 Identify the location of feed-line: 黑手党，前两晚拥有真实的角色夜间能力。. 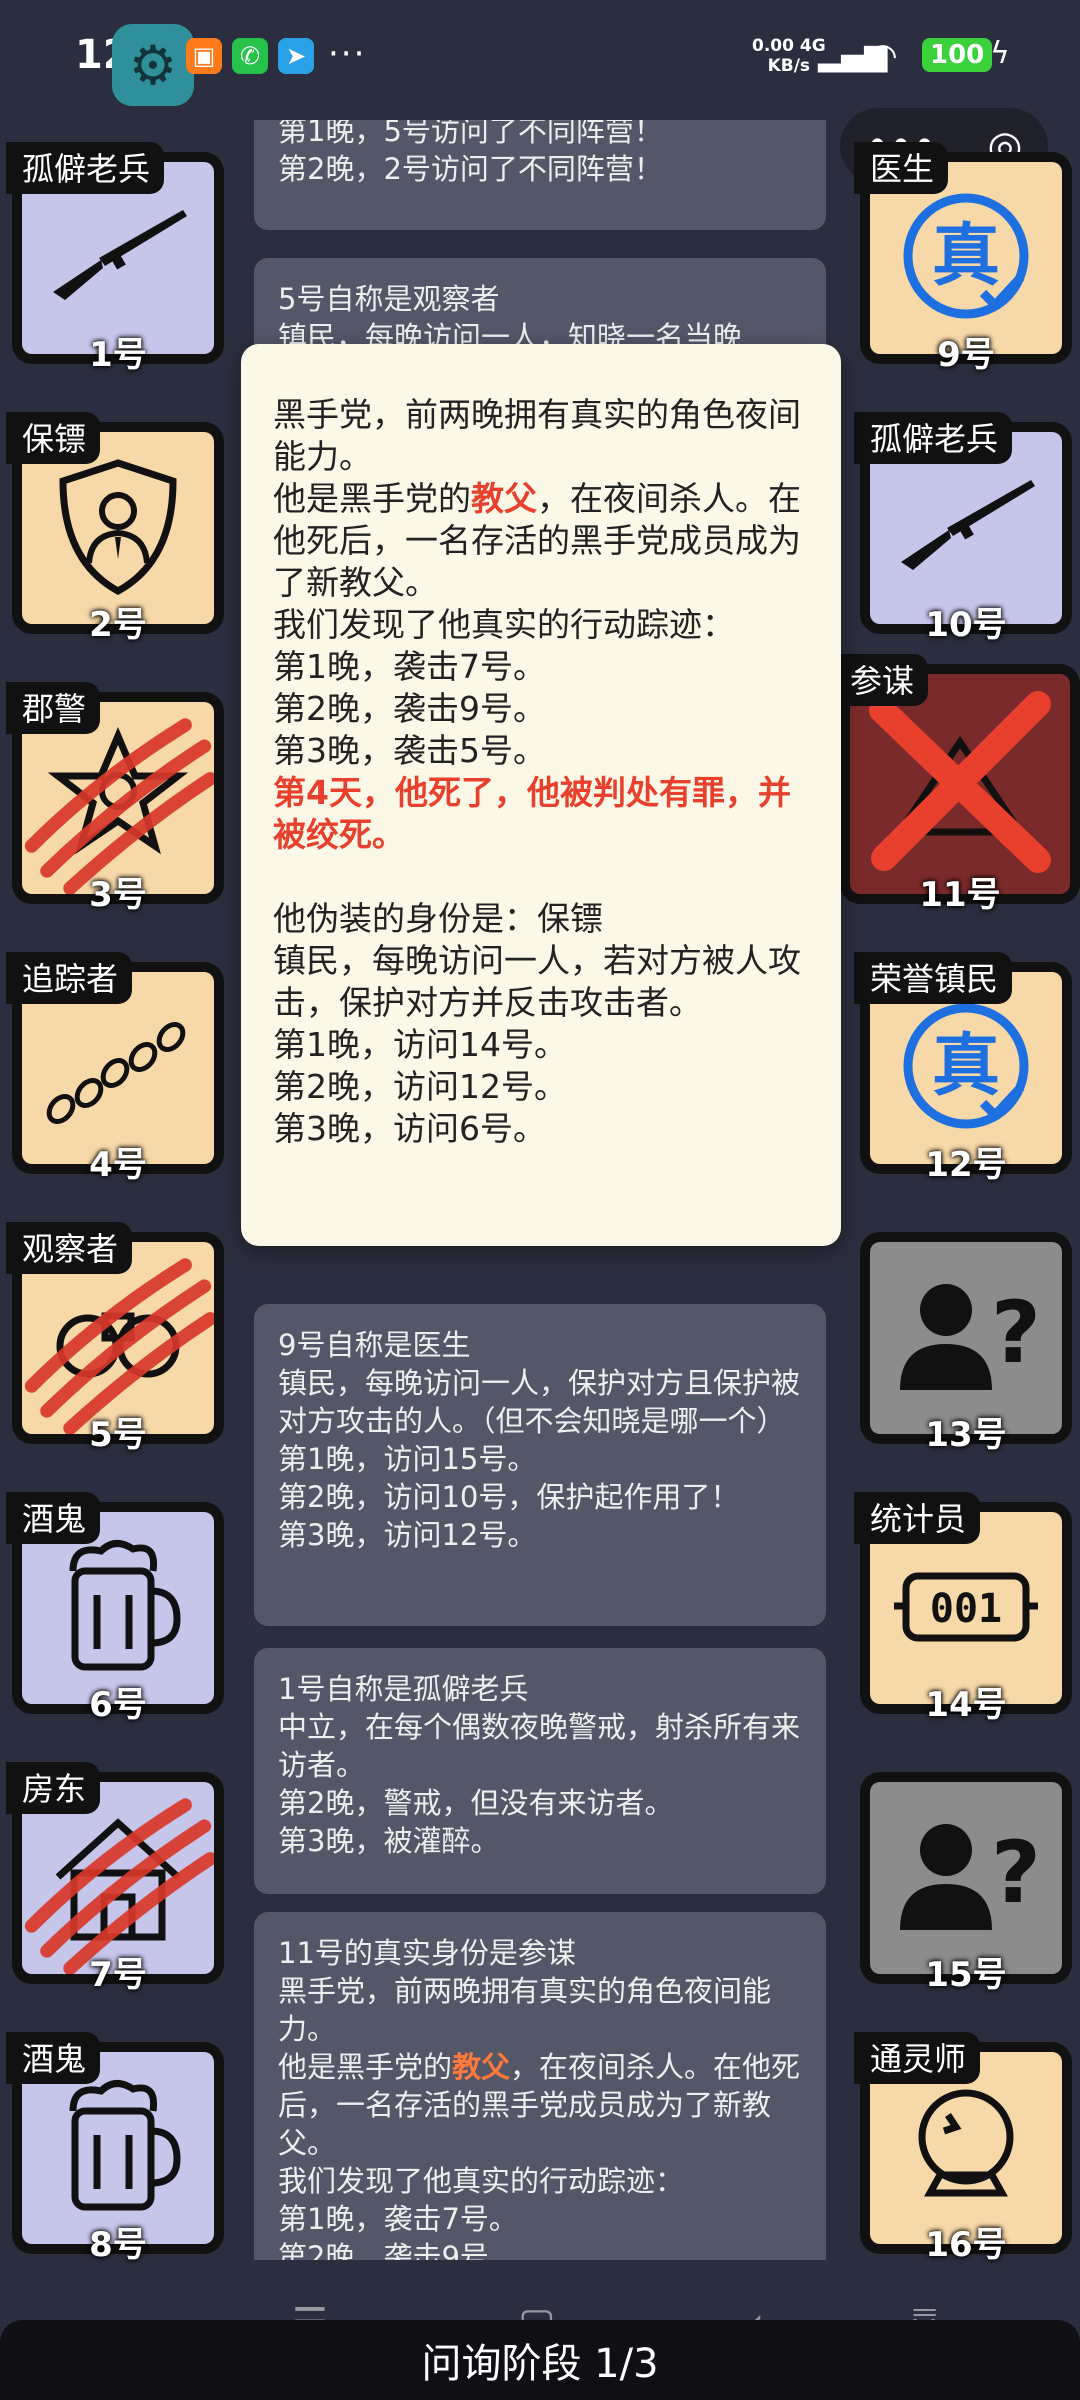
(525, 2010).